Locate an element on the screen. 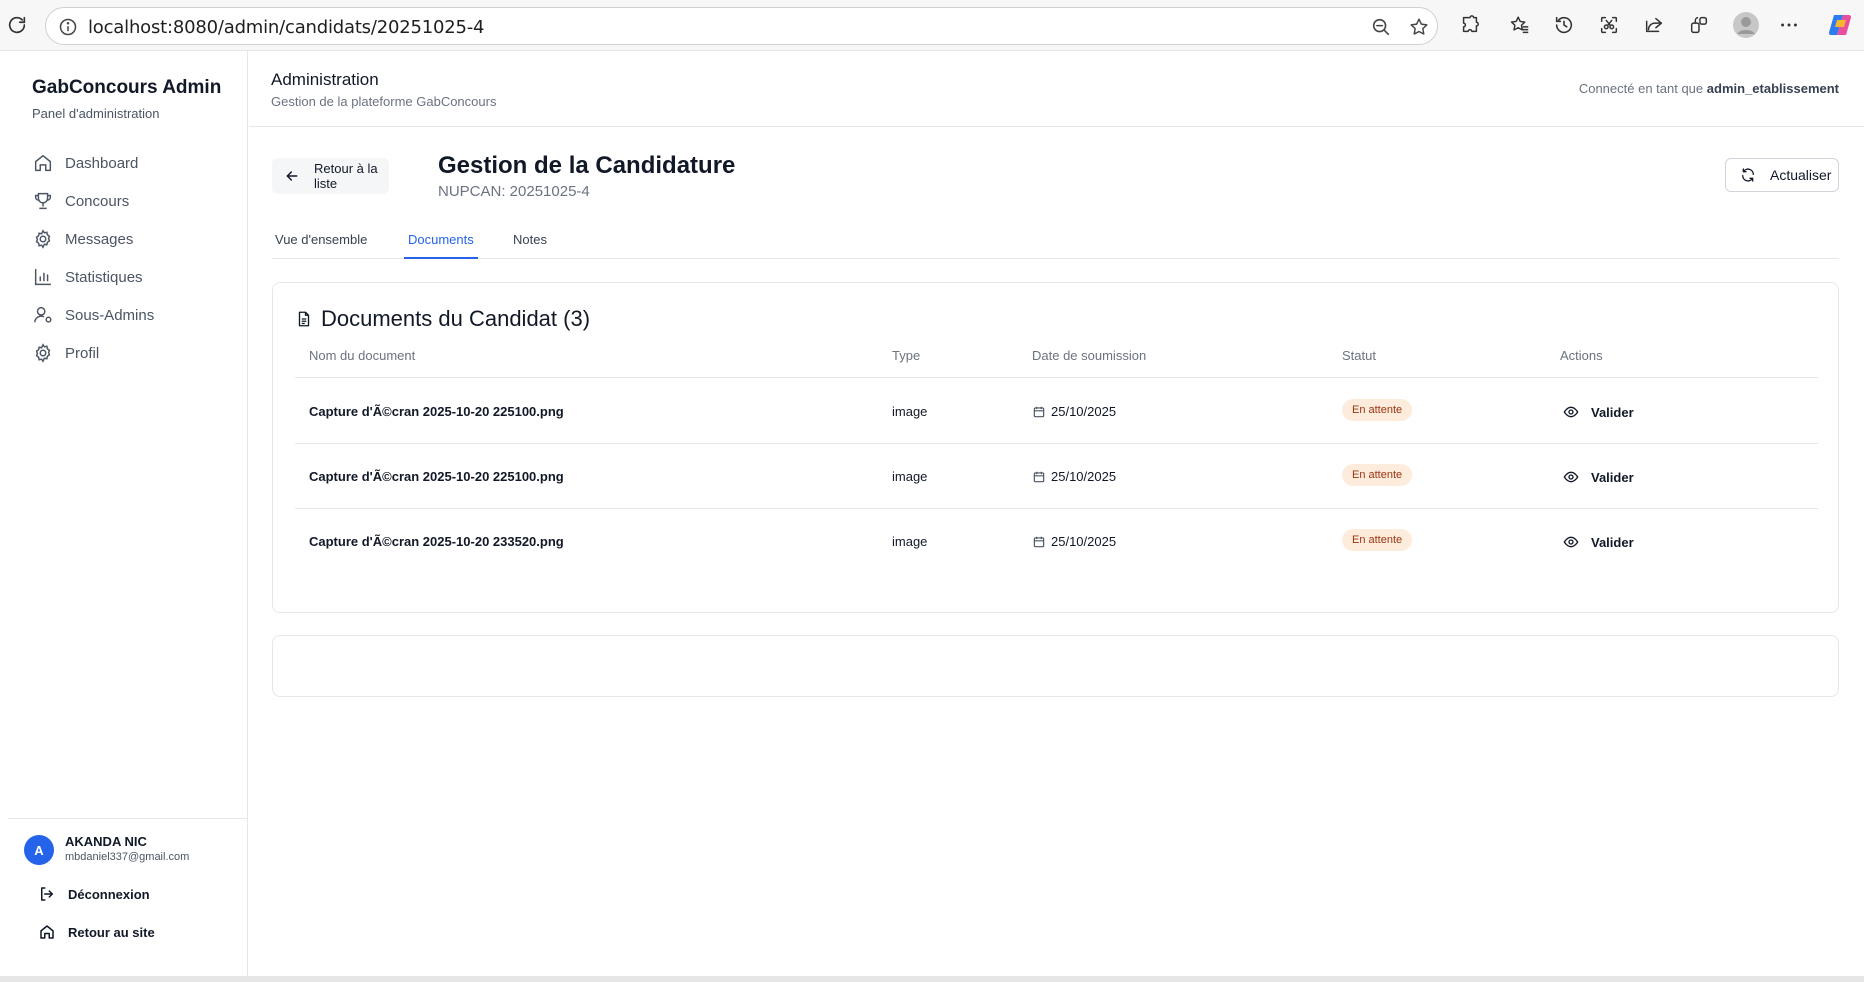 The width and height of the screenshot is (1864, 982). sidebar-item-profil: Profil is located at coordinates (132, 353).